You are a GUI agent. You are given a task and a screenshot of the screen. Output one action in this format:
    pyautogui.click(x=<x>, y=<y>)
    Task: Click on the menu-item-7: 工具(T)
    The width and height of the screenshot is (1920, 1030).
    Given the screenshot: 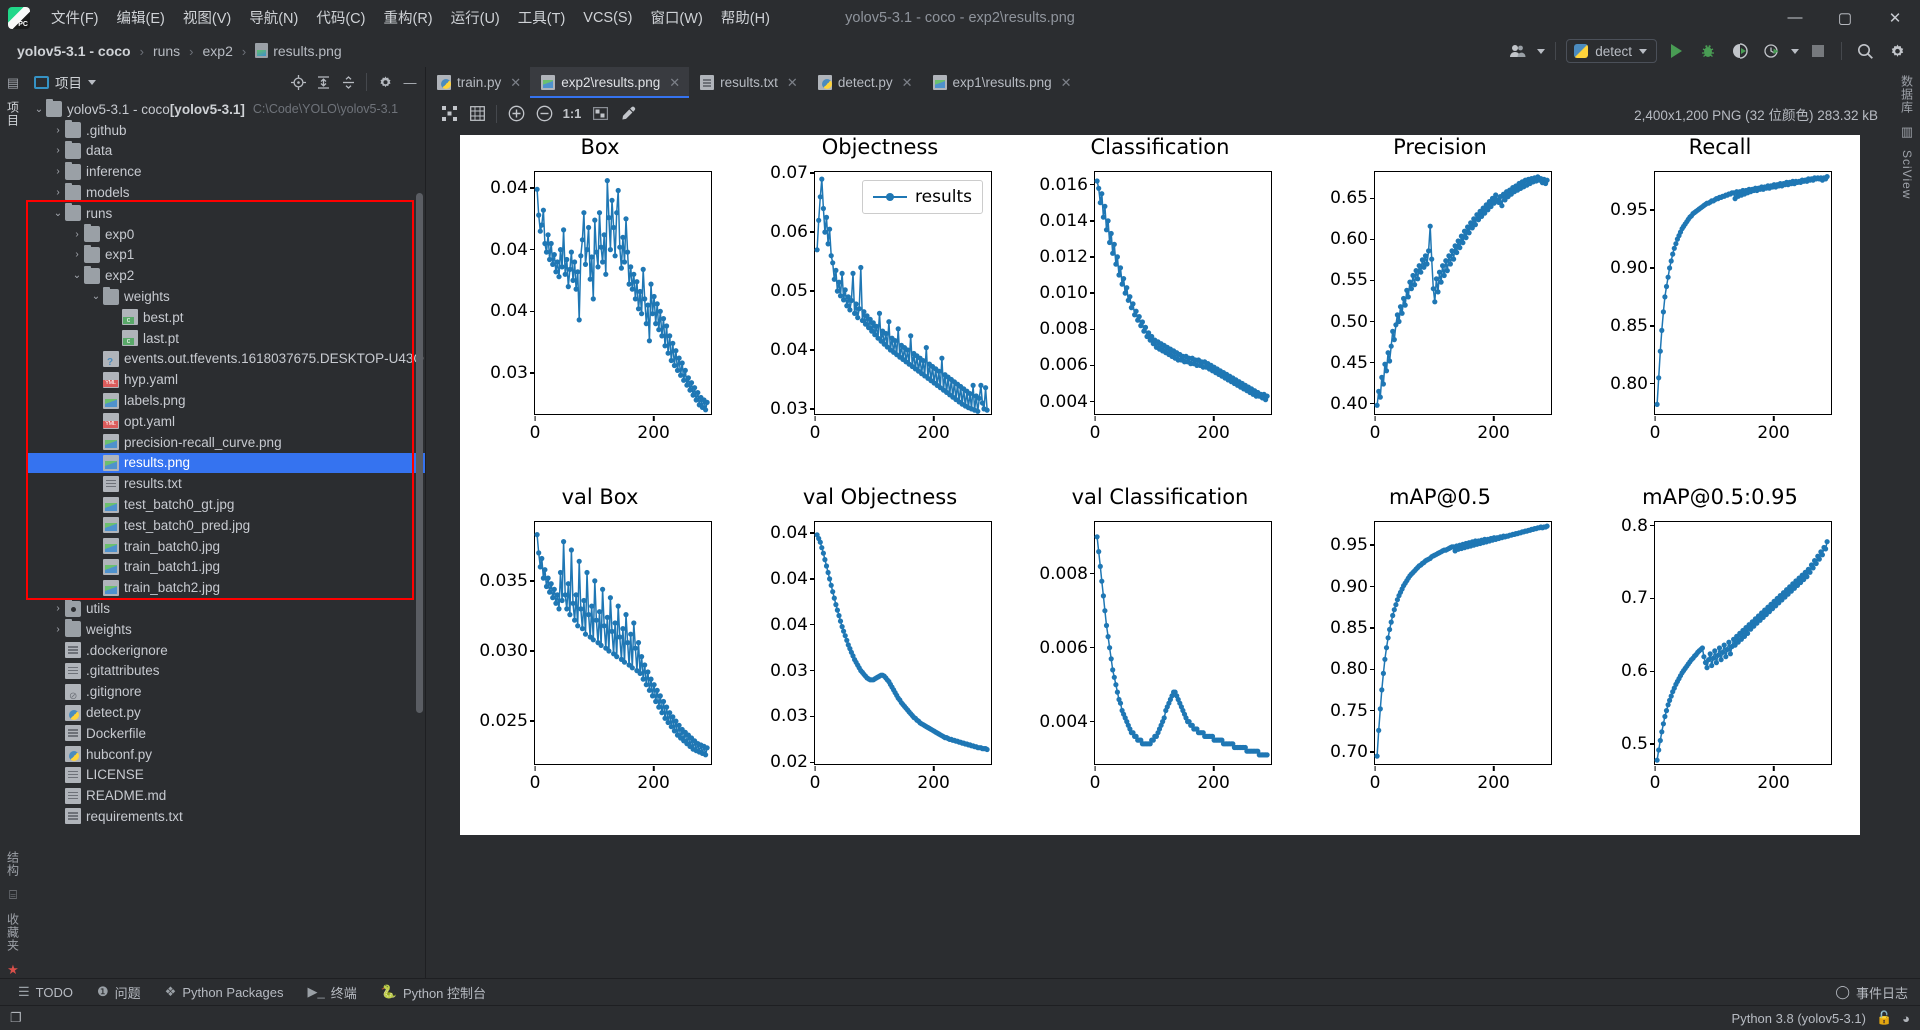 What is the action you would take?
    pyautogui.click(x=542, y=17)
    